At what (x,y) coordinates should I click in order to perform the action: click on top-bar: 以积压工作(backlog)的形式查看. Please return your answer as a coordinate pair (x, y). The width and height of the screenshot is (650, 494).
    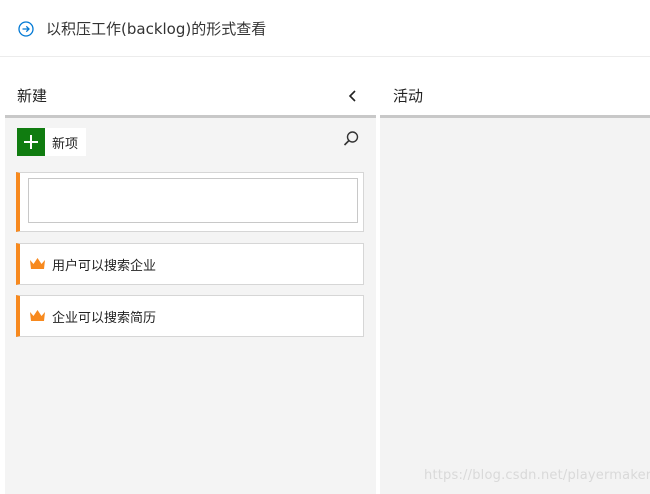
    Looking at the image, I should click on (325, 28).